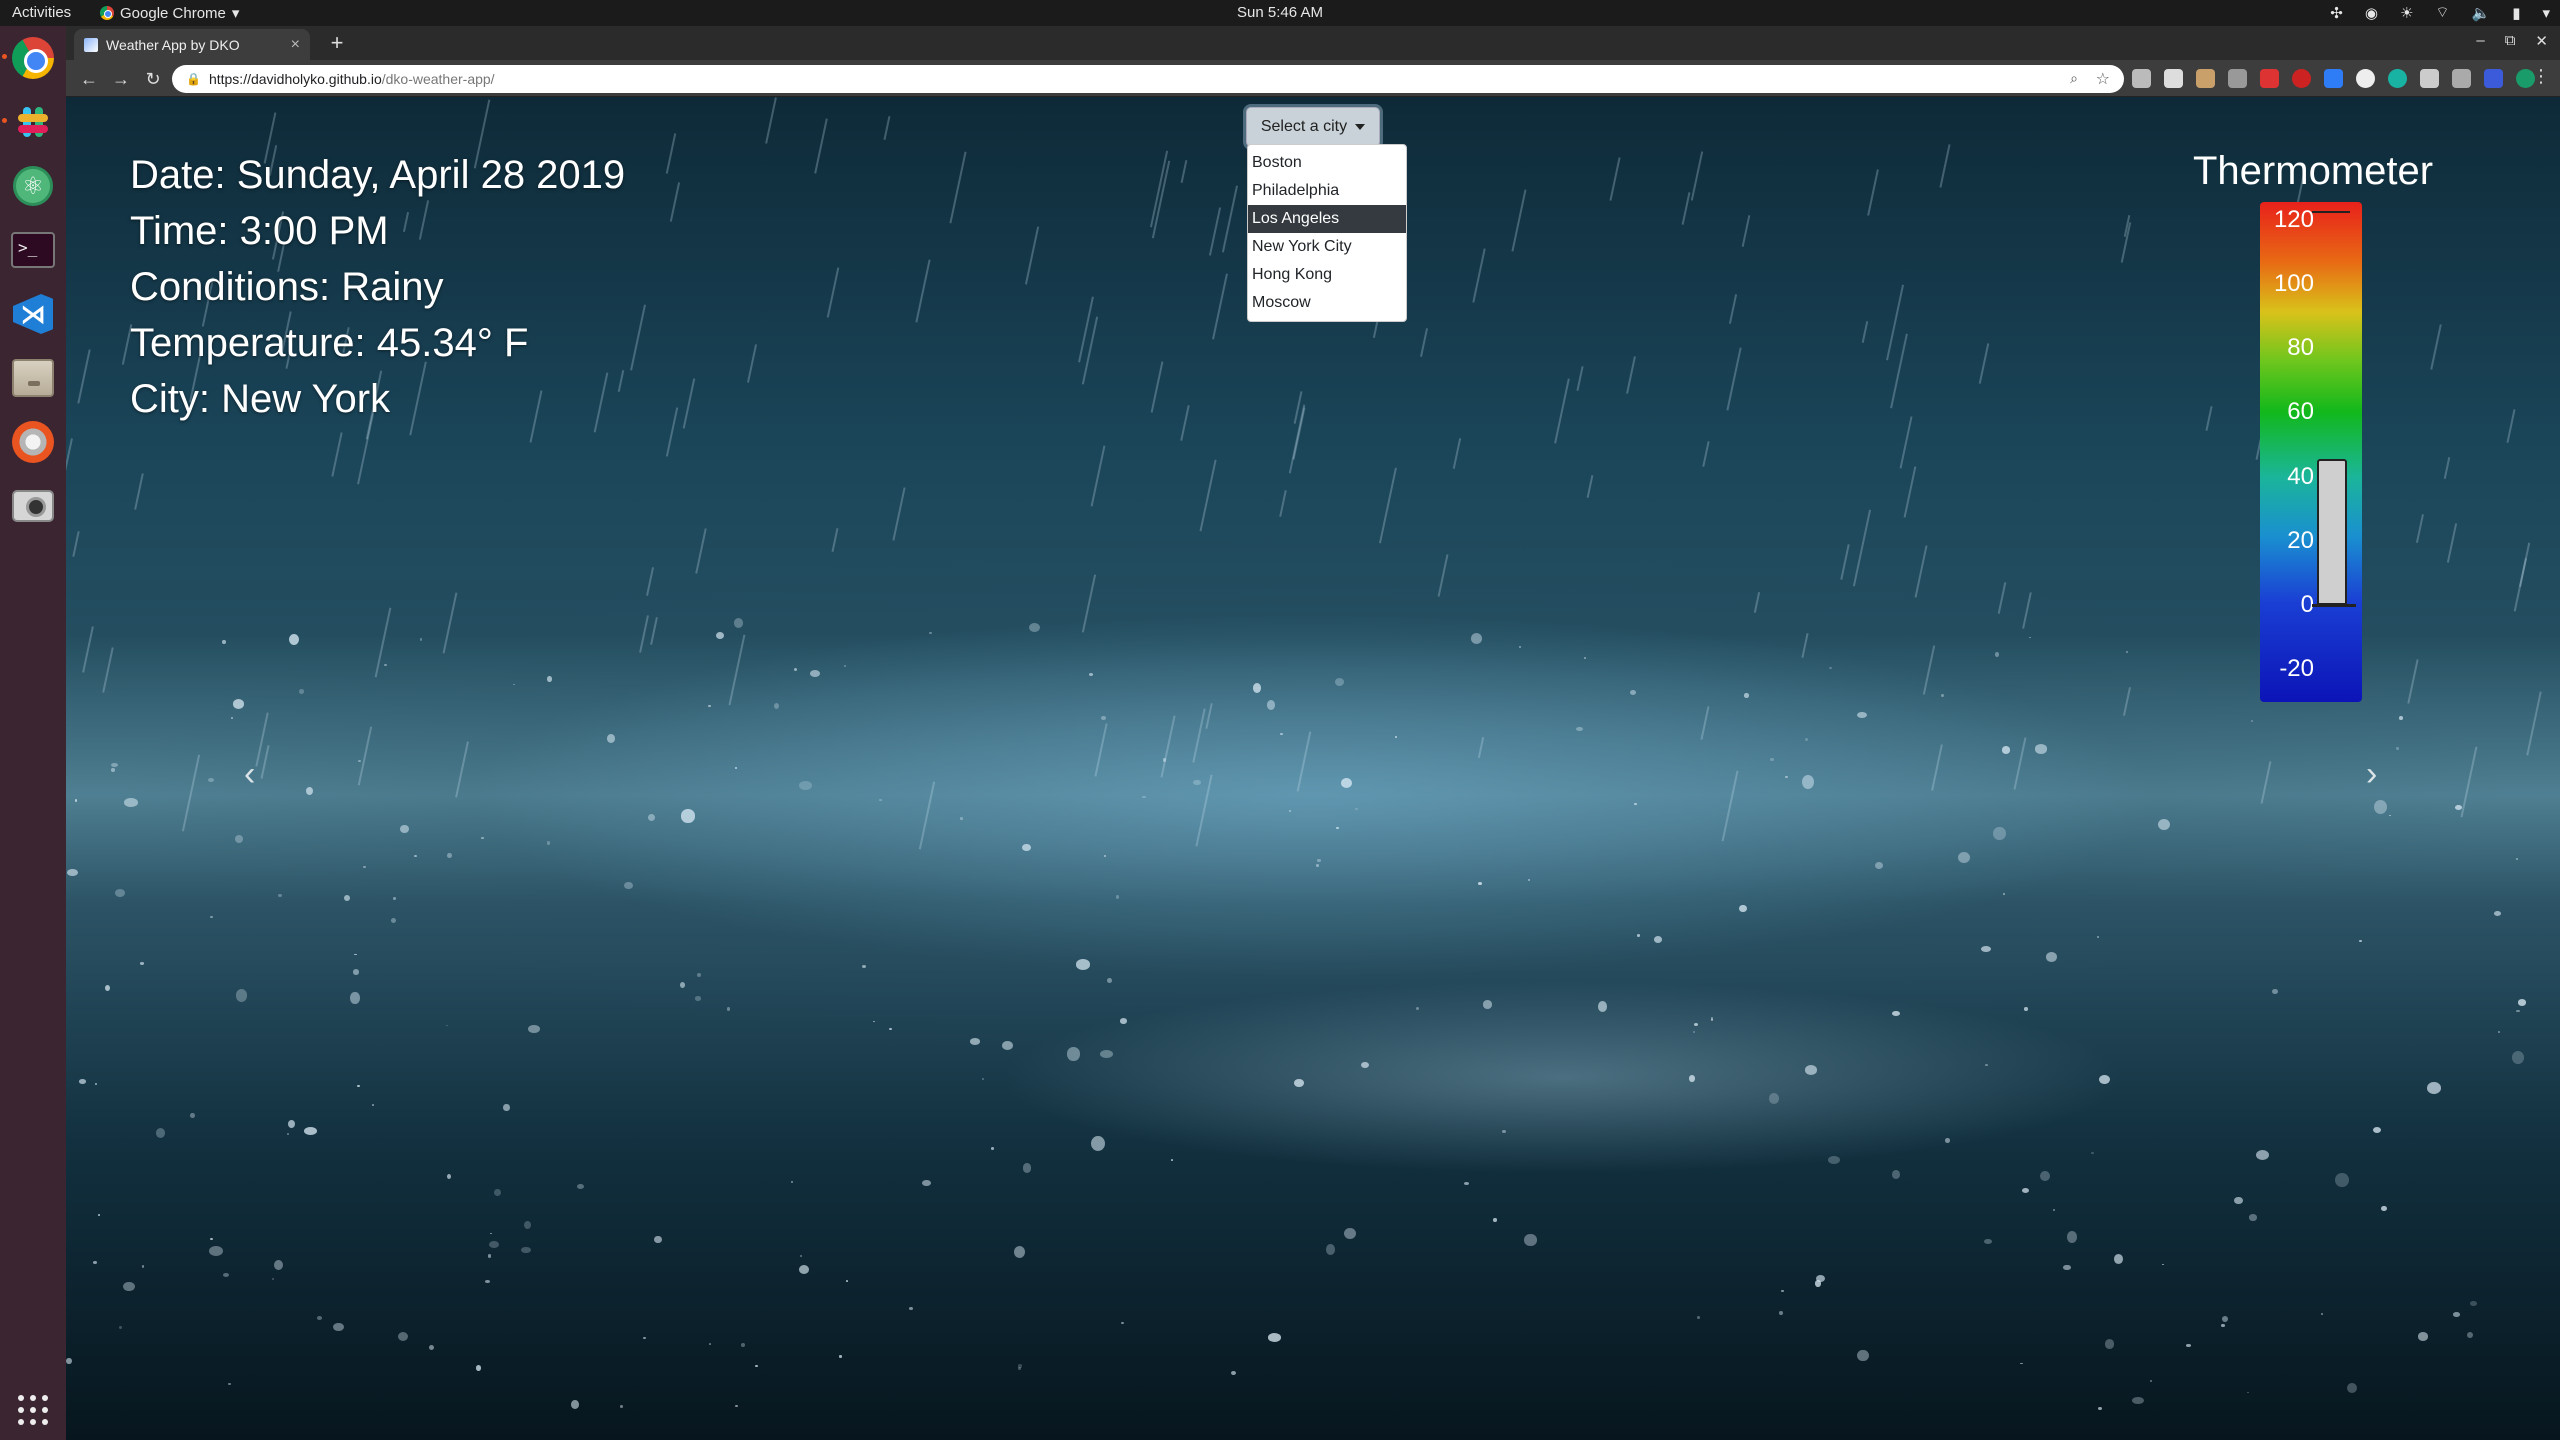 The width and height of the screenshot is (2560, 1440). What do you see at coordinates (33, 442) in the screenshot?
I see `dock-settings` at bounding box center [33, 442].